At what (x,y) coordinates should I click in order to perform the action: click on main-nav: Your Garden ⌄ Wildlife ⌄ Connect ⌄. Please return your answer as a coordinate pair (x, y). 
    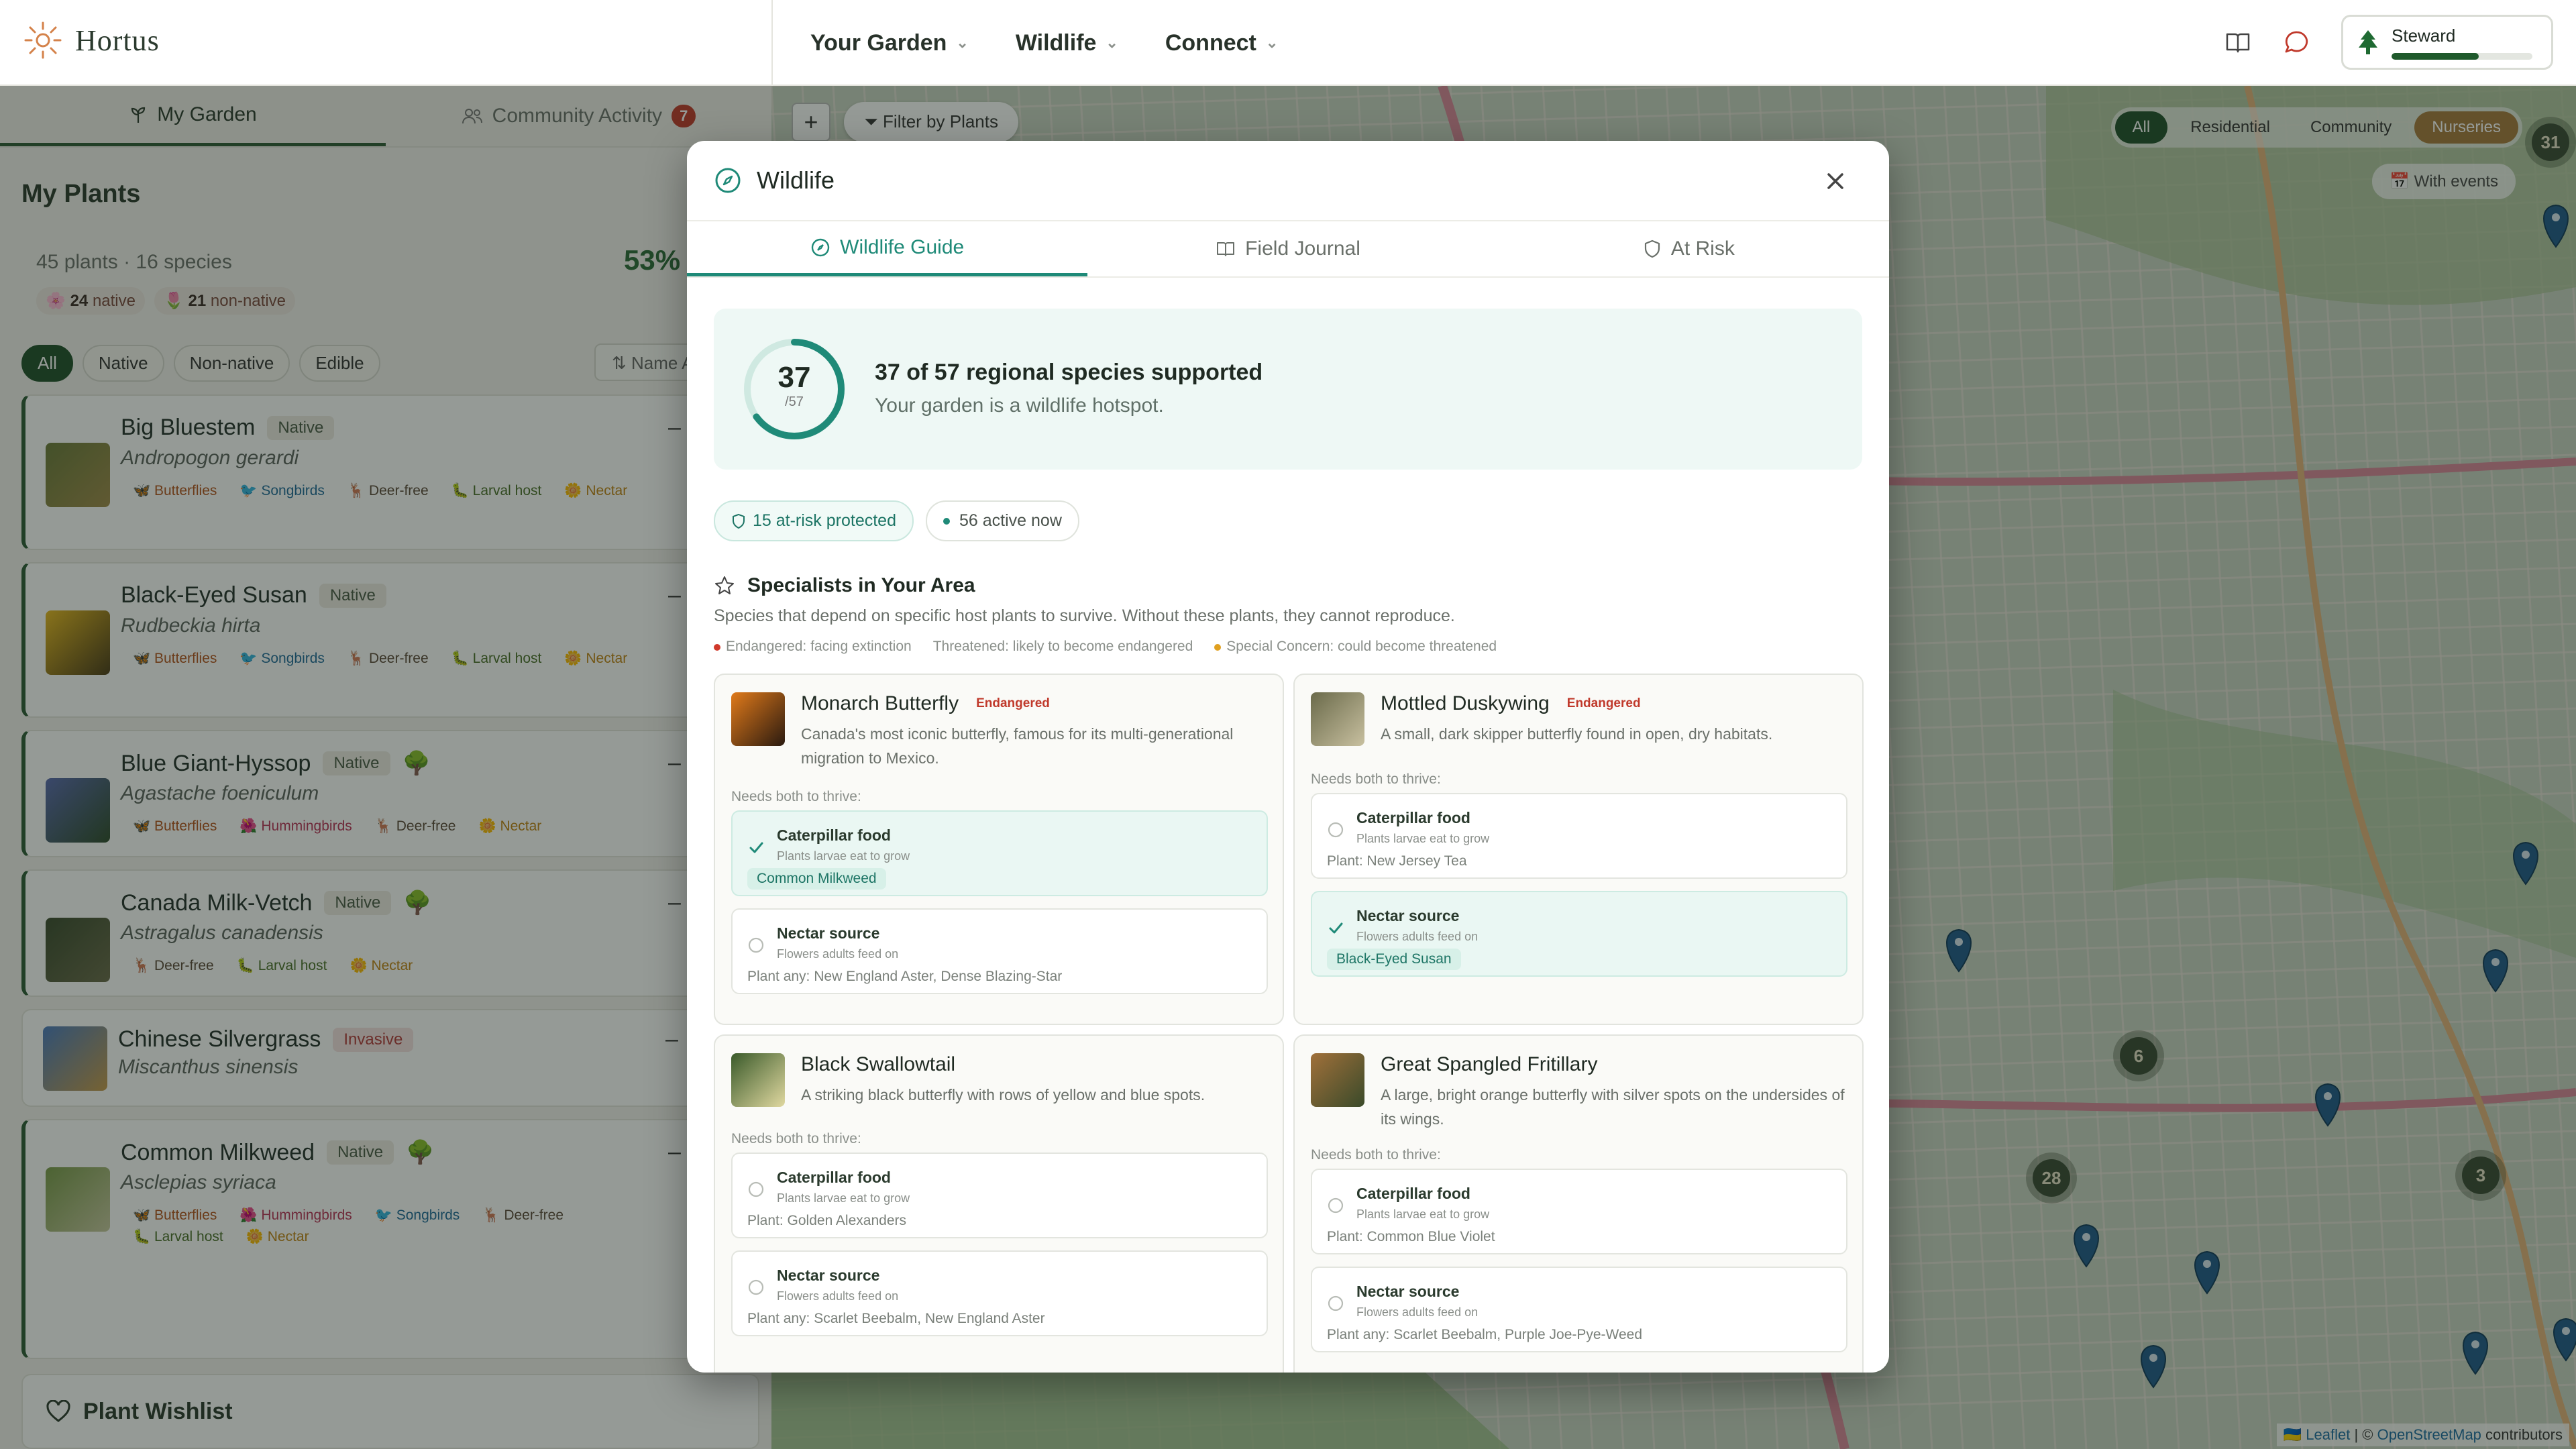
    Looking at the image, I should click on (1044, 43).